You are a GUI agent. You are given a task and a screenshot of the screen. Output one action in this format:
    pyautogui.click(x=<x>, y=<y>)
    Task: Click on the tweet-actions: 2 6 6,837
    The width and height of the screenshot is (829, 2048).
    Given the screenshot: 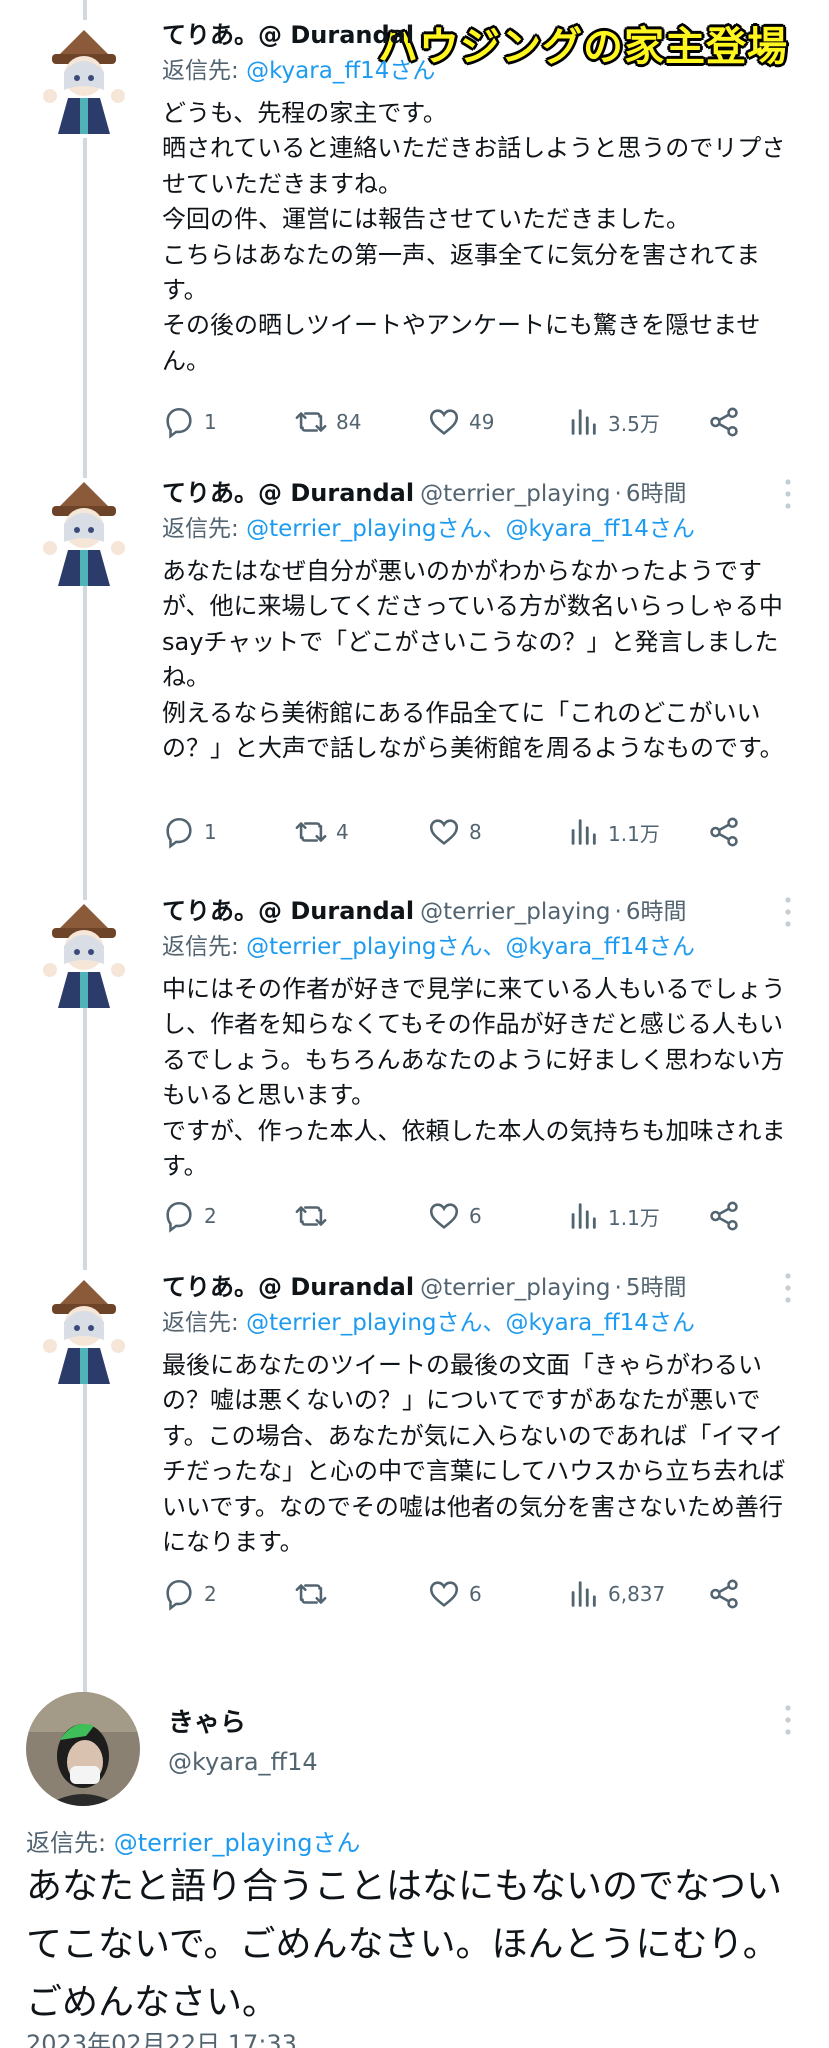 What is the action you would take?
    pyautogui.click(x=450, y=1594)
    